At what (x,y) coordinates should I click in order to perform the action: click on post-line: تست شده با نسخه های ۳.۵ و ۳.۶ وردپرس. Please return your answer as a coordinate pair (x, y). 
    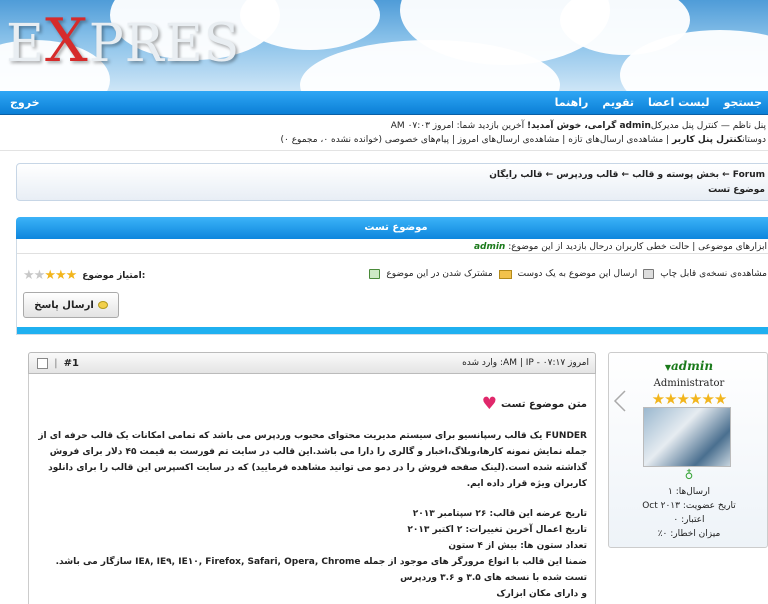
    Looking at the image, I should click on (493, 578).